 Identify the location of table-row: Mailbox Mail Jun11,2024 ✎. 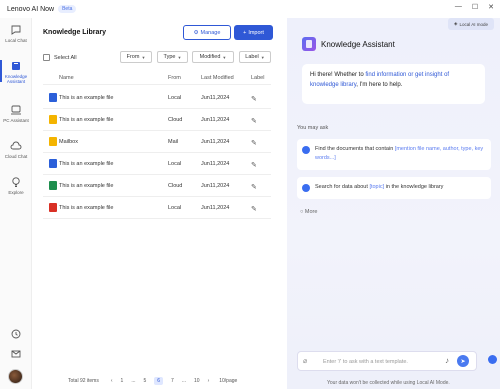
(157, 142).